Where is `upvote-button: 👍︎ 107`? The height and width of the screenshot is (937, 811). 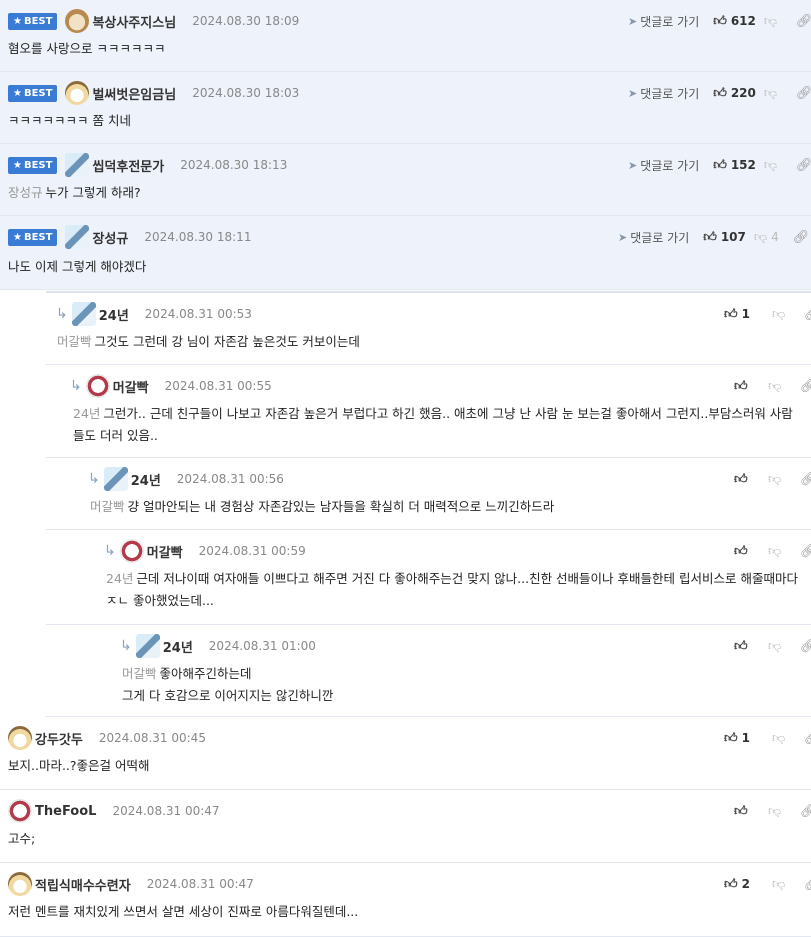
upvote-button: 👍︎ 107 is located at coordinates (724, 237).